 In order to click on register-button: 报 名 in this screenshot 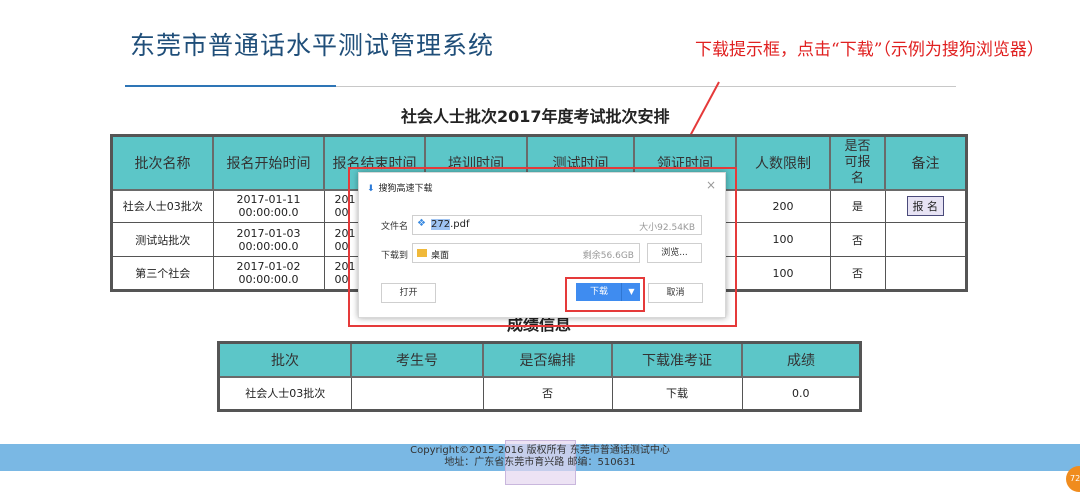, I will do `click(925, 206)`.